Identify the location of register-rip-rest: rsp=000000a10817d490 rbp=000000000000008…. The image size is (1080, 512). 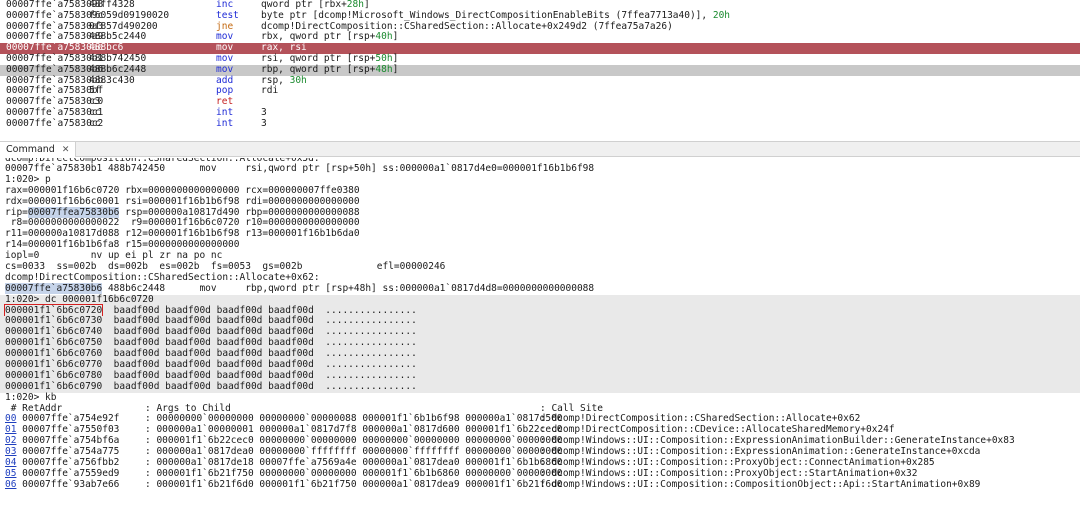
(239, 212).